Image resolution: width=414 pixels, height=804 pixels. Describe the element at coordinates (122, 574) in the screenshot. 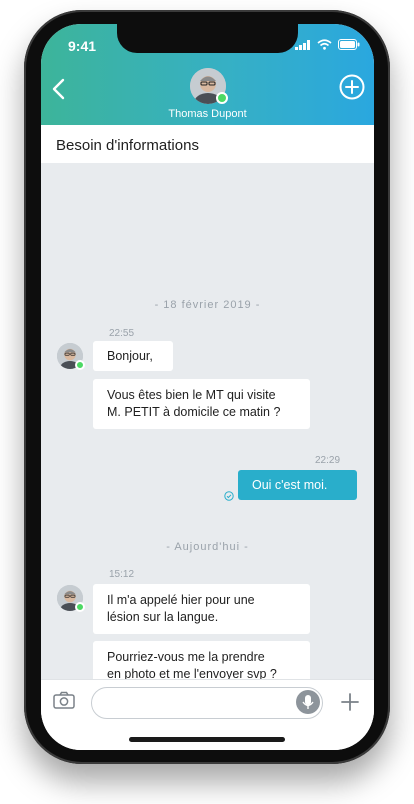

I see `message-timestamp: 15:12` at that location.